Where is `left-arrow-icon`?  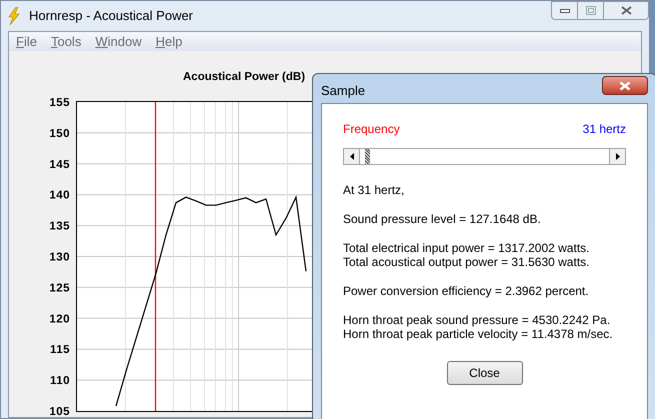 left-arrow-icon is located at coordinates (352, 156).